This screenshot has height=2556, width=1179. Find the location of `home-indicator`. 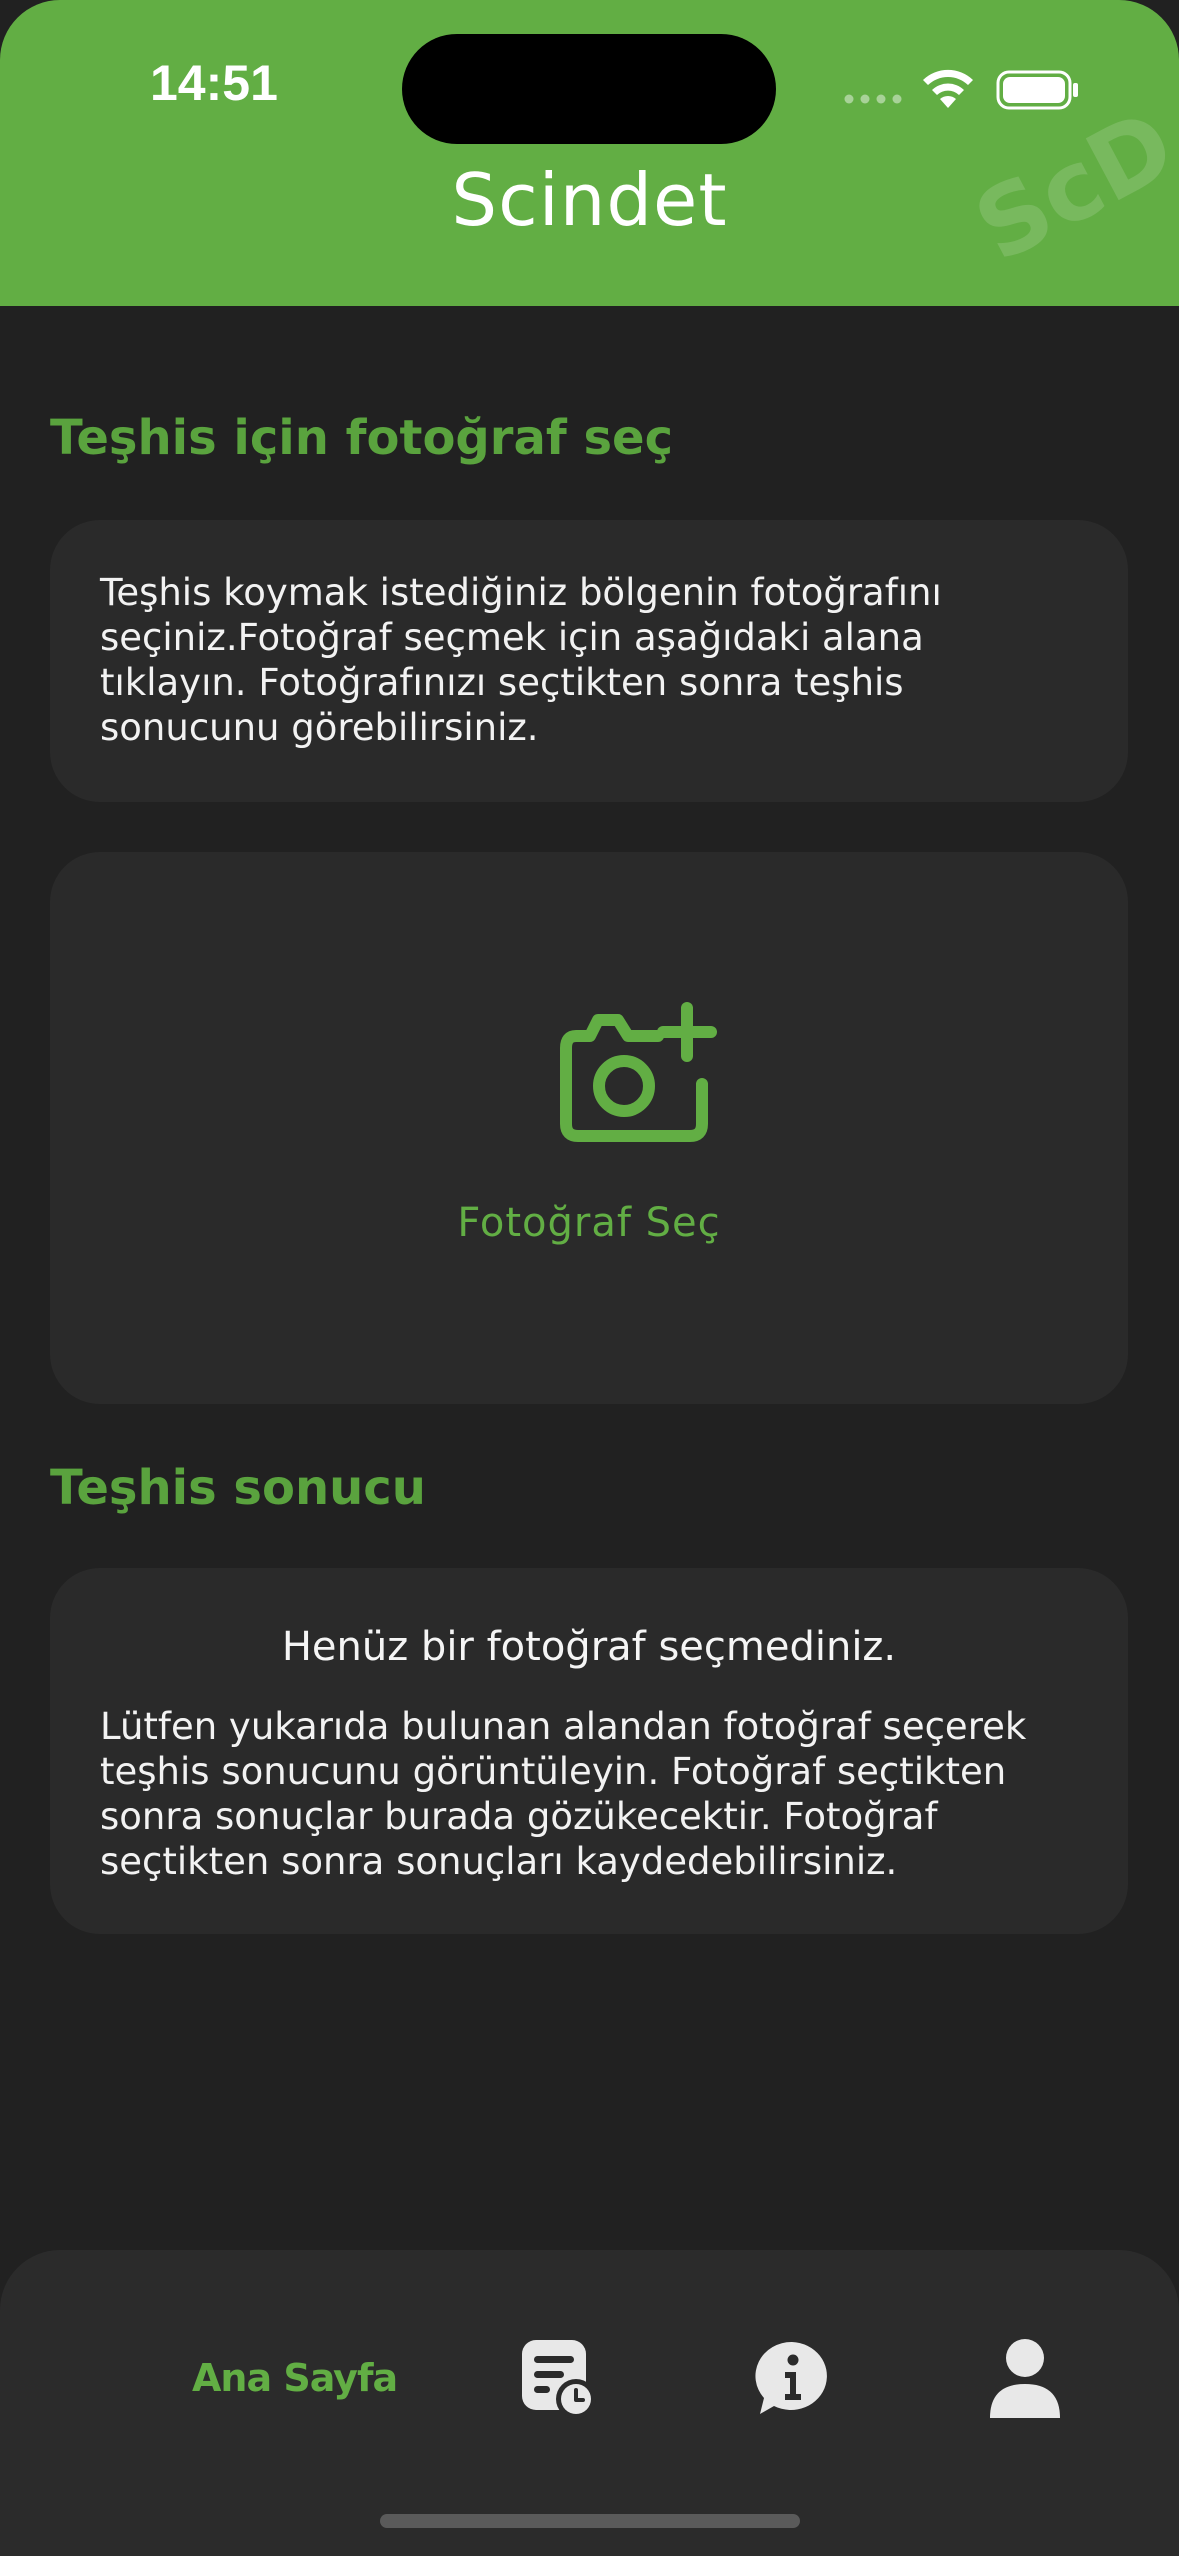

home-indicator is located at coordinates (590, 2521).